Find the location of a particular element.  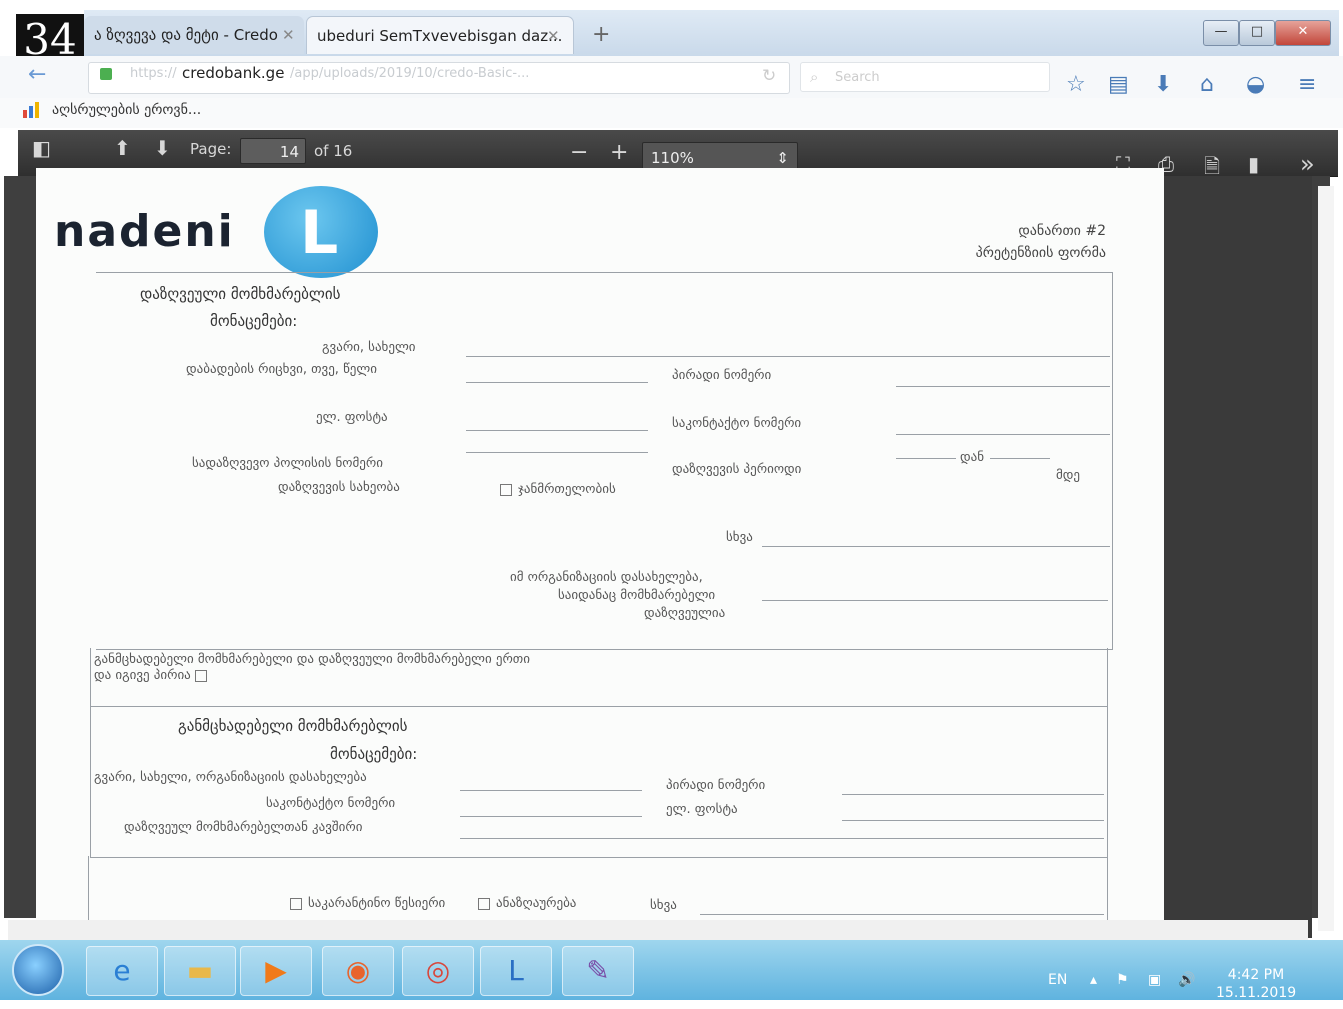

applicant-phone-label: საკონტაქტო ნომერი is located at coordinates (331, 803).